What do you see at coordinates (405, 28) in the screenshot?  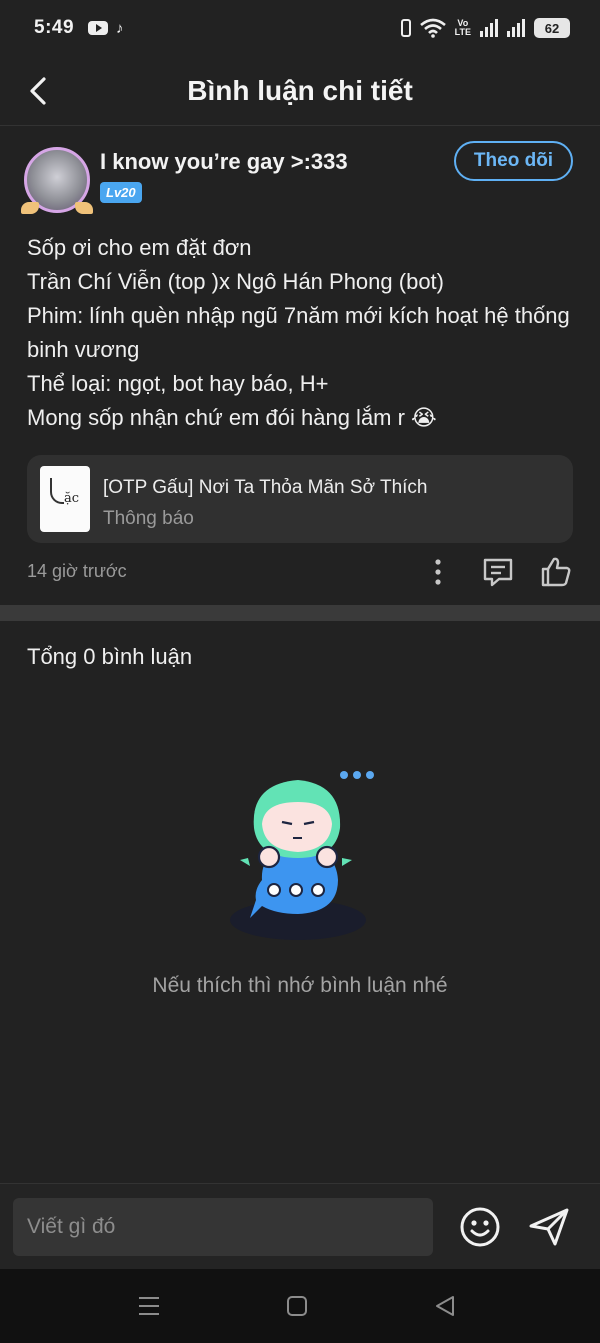 I see `vibrate-icon` at bounding box center [405, 28].